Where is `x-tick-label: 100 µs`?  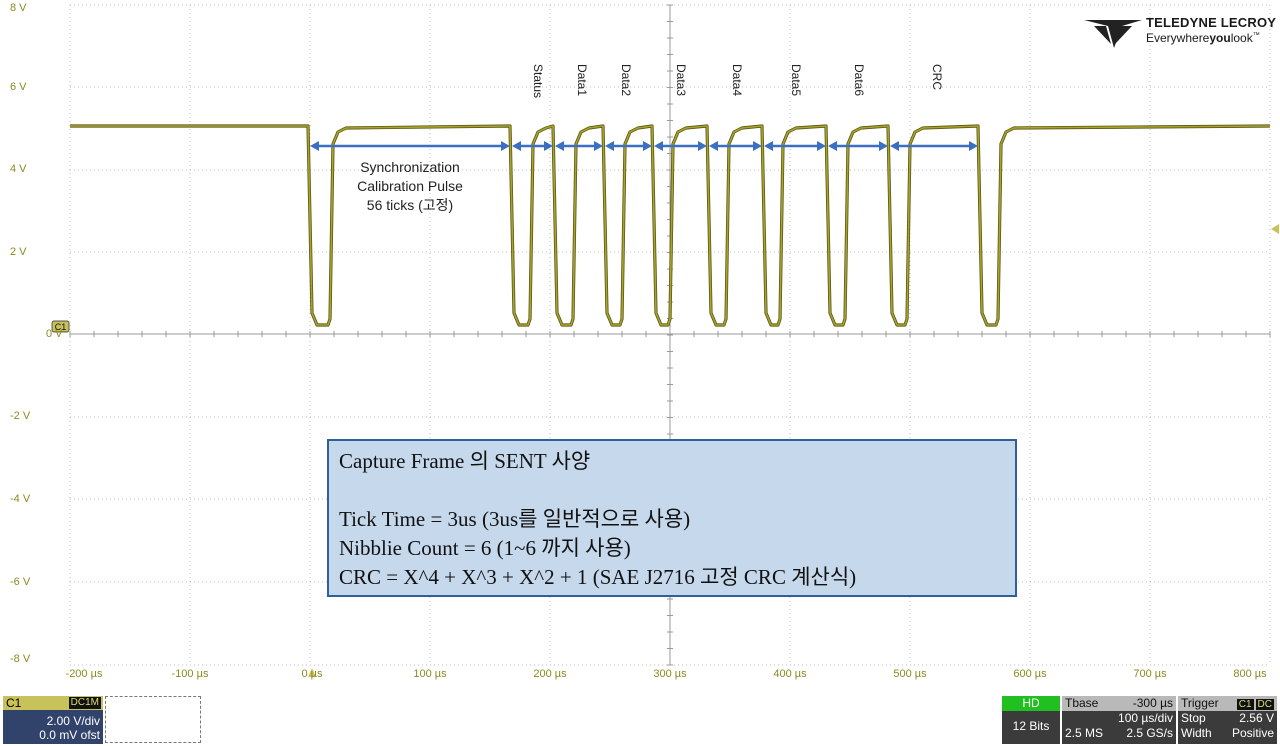
x-tick-label: 100 µs is located at coordinates (430, 674).